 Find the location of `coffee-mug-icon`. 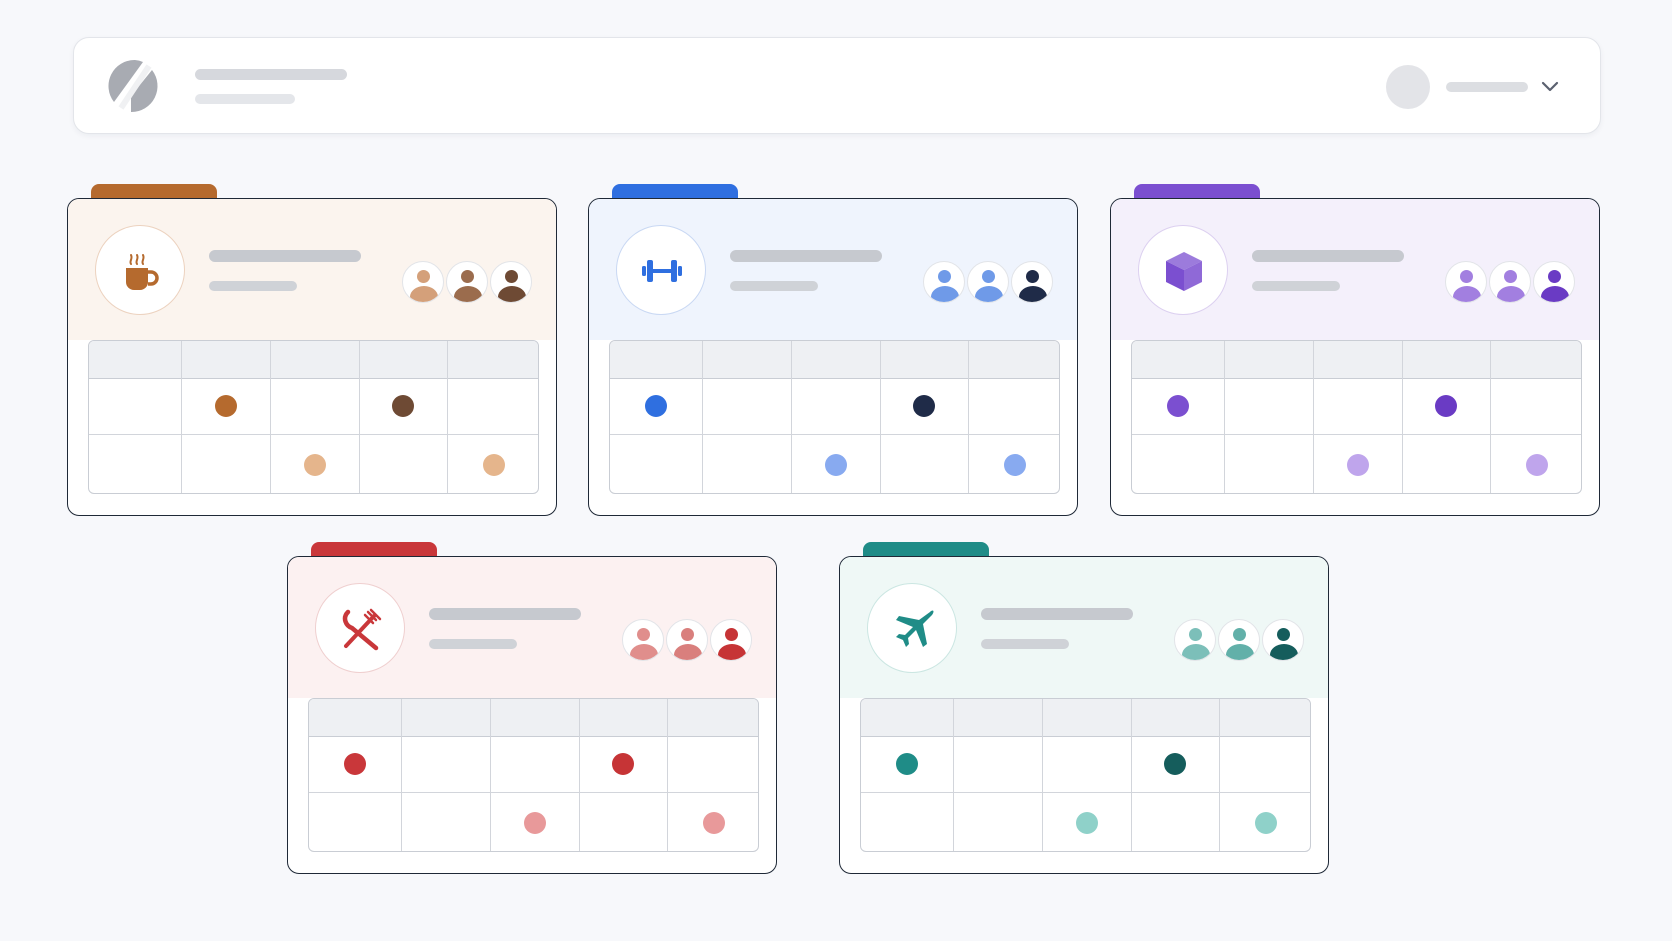

coffee-mug-icon is located at coordinates (142, 272).